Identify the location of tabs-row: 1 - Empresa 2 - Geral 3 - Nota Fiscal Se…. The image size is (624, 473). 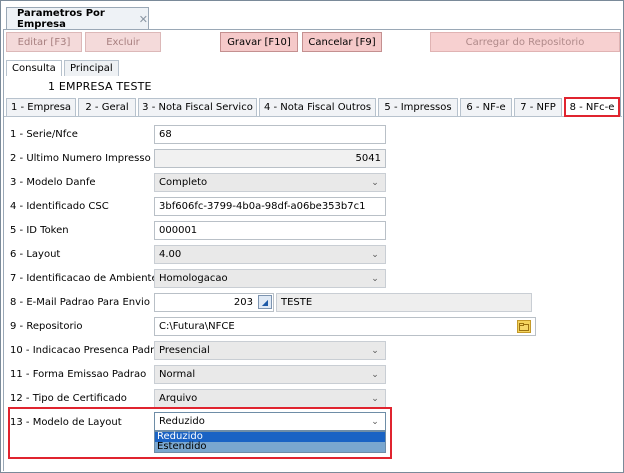
(313, 107).